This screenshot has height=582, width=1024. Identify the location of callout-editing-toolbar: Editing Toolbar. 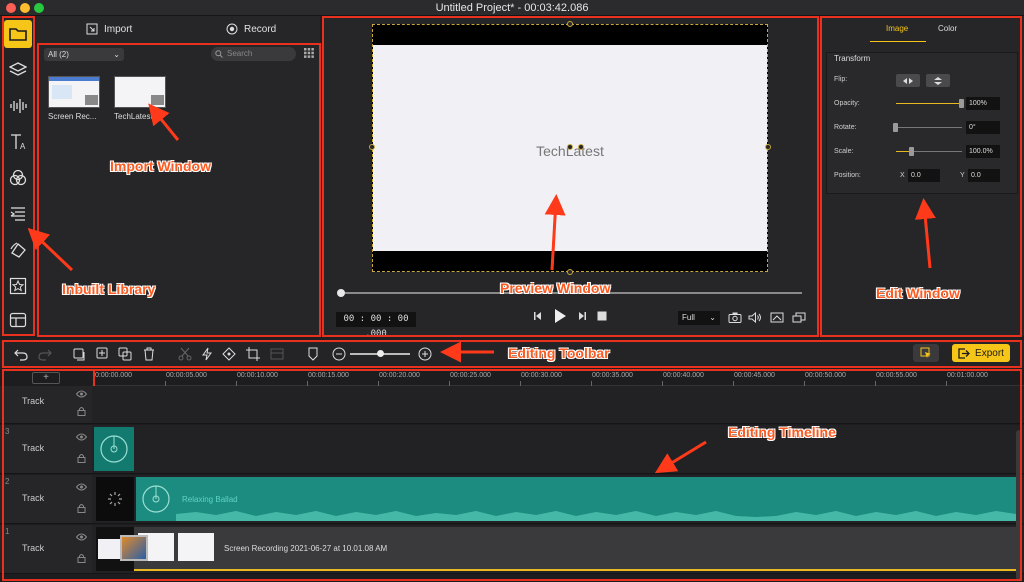
(559, 353).